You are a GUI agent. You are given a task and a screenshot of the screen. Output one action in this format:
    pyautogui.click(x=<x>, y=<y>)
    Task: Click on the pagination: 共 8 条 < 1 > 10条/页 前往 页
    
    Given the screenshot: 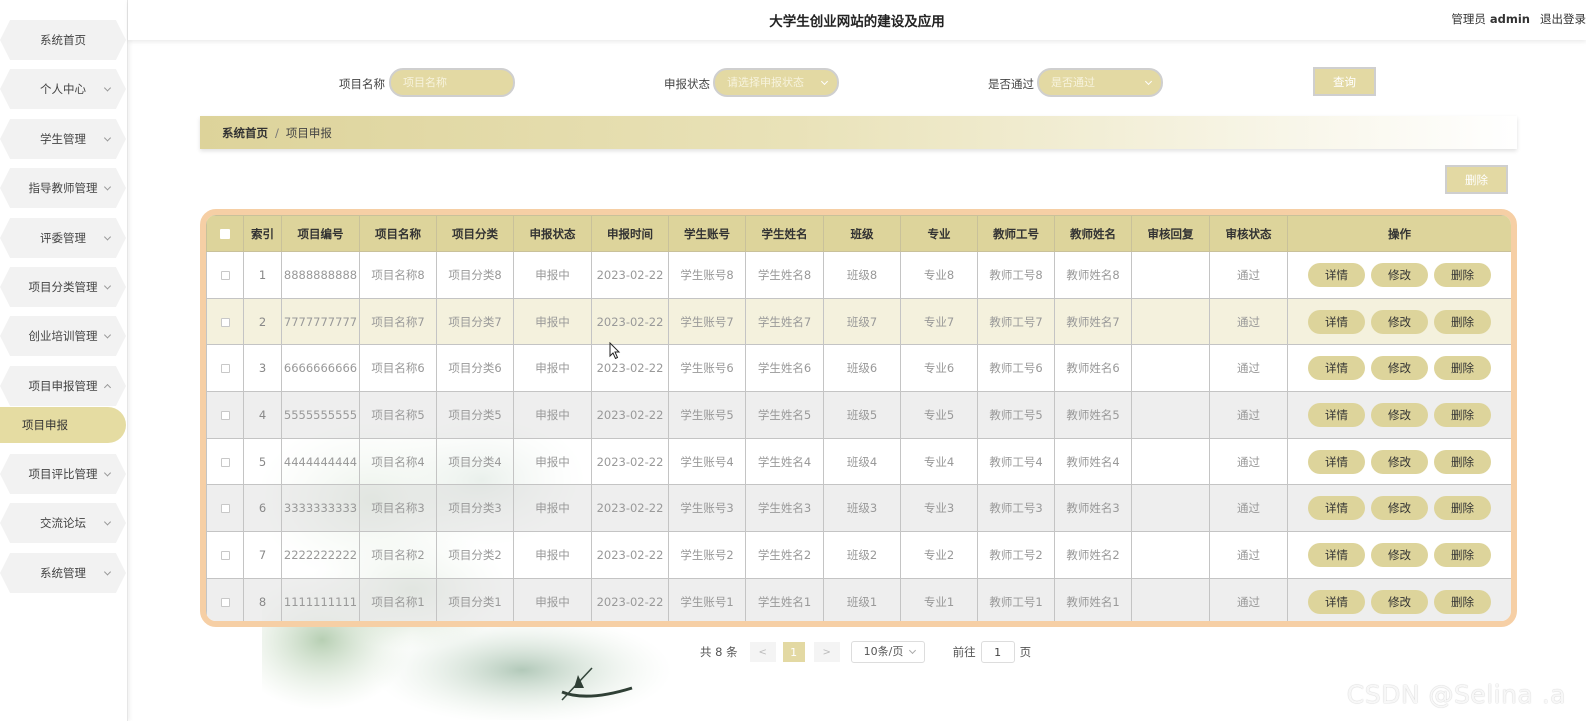 What is the action you would take?
    pyautogui.click(x=865, y=652)
    